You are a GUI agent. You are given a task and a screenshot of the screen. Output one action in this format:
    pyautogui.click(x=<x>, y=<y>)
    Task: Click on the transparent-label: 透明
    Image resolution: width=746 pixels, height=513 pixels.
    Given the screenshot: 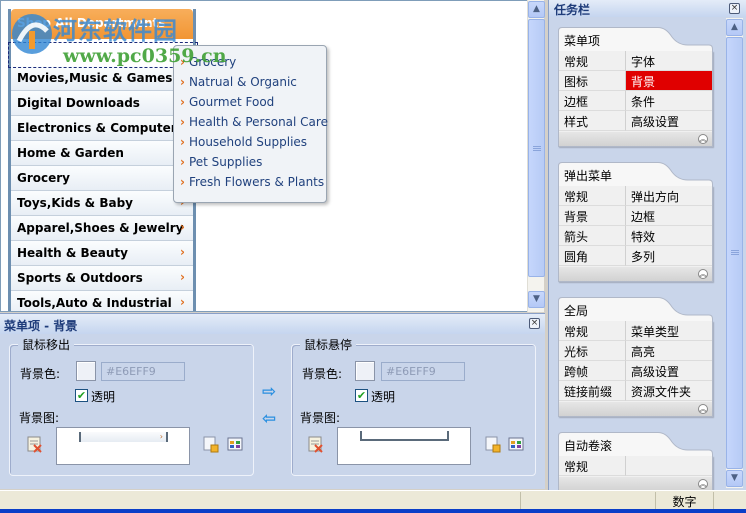 What is the action you would take?
    pyautogui.click(x=103, y=397)
    